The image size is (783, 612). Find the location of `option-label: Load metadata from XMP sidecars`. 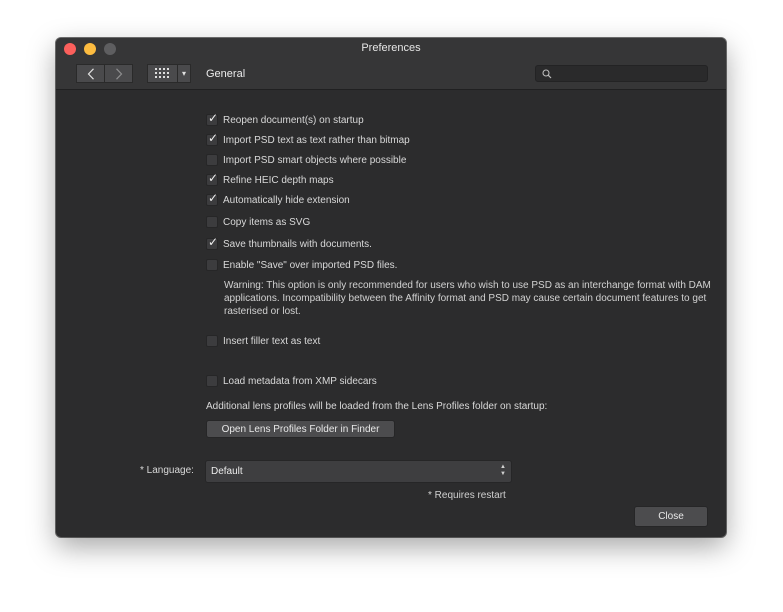

option-label: Load metadata from XMP sidecars is located at coordinates (300, 381).